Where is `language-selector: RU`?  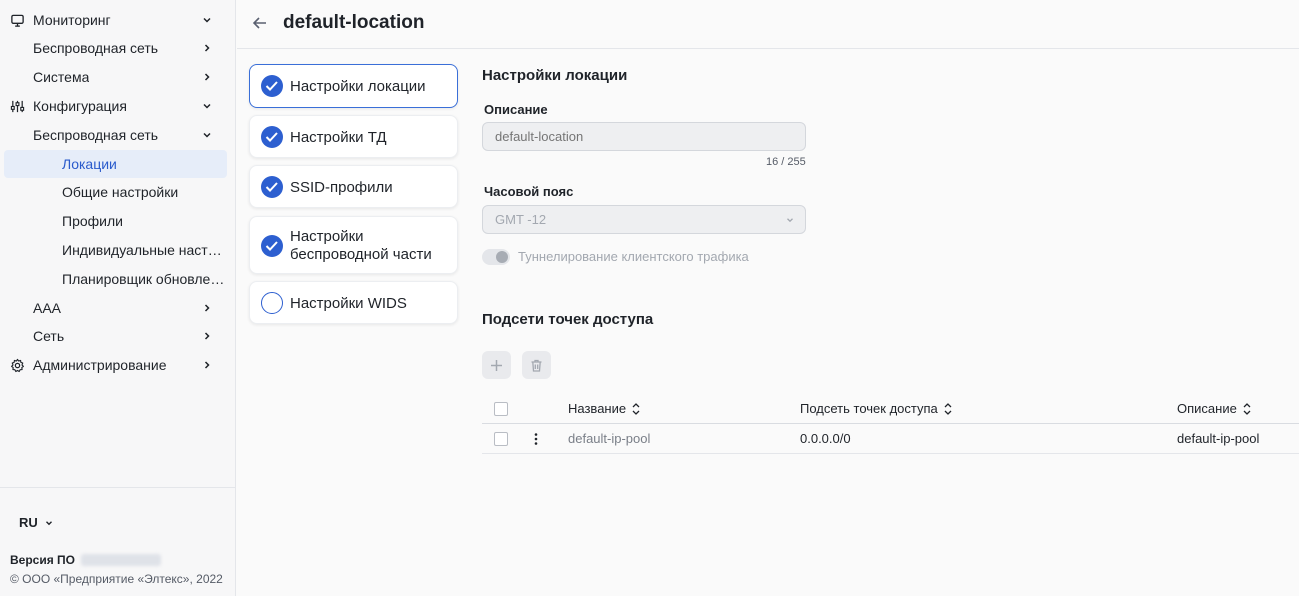
language-selector: RU is located at coordinates (36, 522).